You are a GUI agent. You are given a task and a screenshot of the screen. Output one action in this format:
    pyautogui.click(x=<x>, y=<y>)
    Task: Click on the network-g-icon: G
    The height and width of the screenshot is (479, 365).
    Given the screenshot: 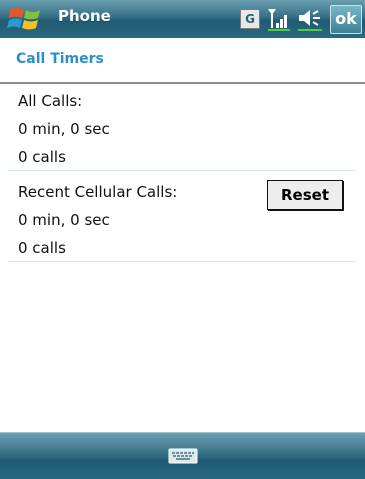 What is the action you would take?
    pyautogui.click(x=250, y=19)
    